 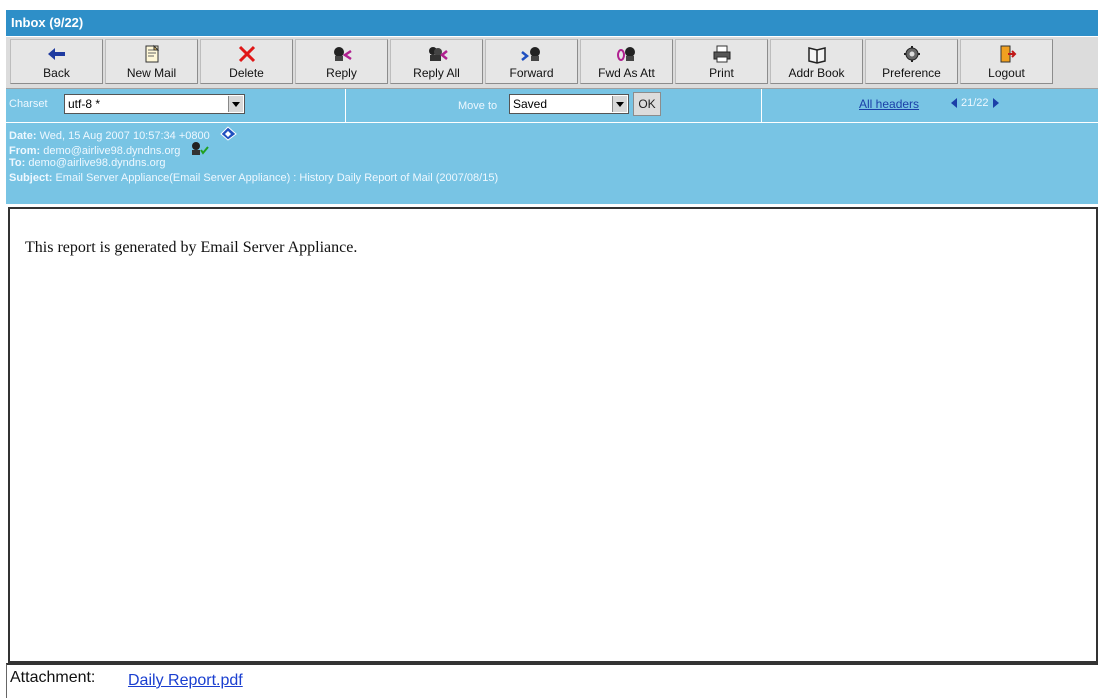 I want to click on forward-as-attachment-button: Fwd As Att, so click(x=626, y=61).